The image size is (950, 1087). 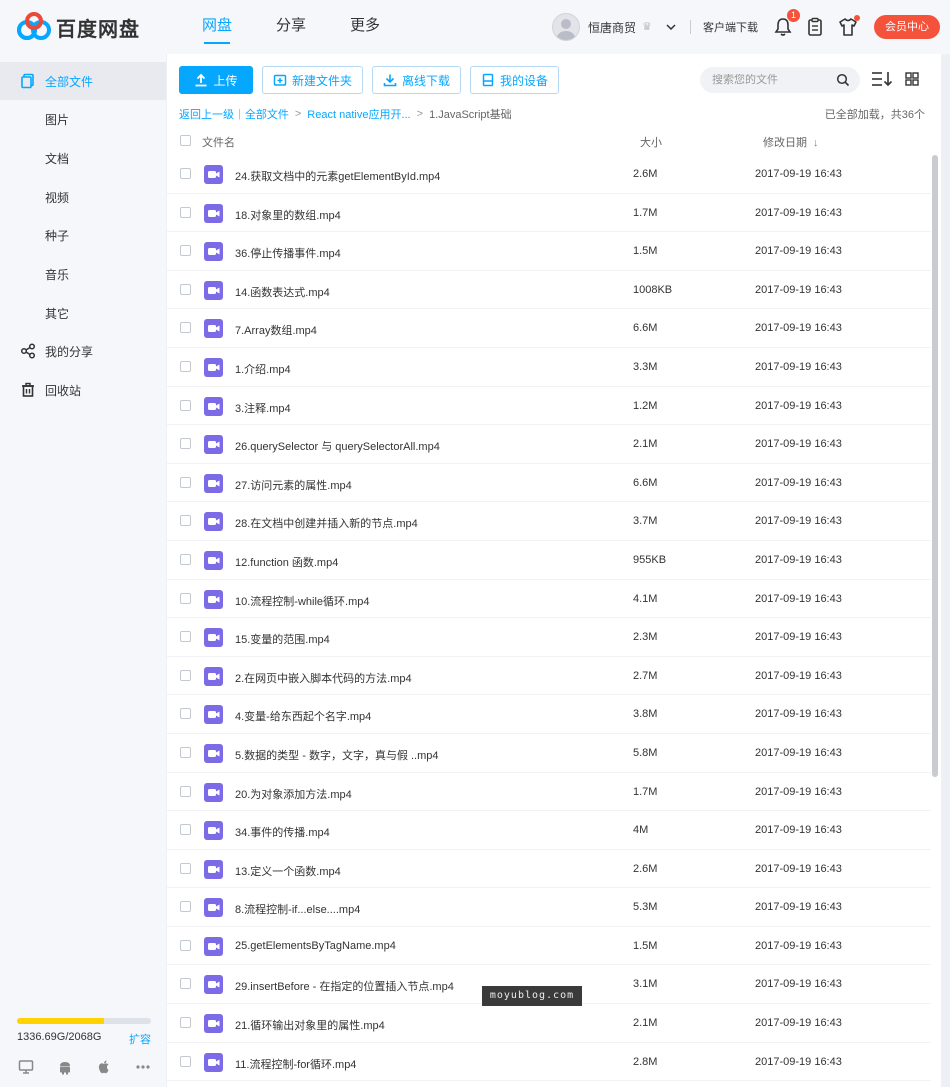 I want to click on sort-icon, so click(x=882, y=79).